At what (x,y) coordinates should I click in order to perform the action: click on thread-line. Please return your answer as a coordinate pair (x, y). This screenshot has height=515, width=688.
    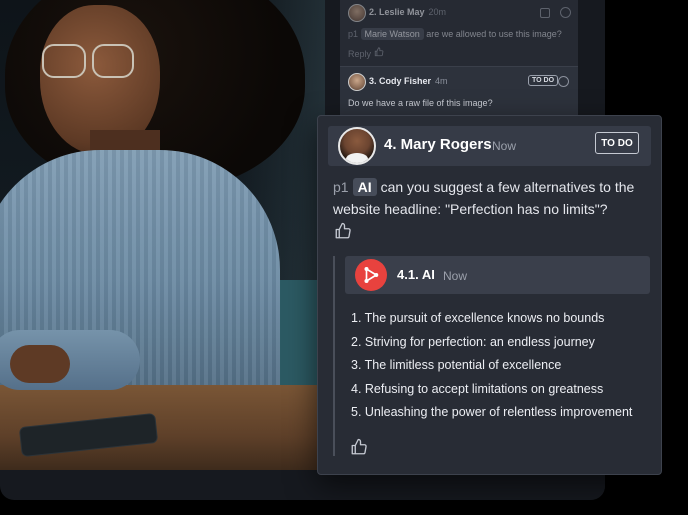
    Looking at the image, I should click on (334, 356).